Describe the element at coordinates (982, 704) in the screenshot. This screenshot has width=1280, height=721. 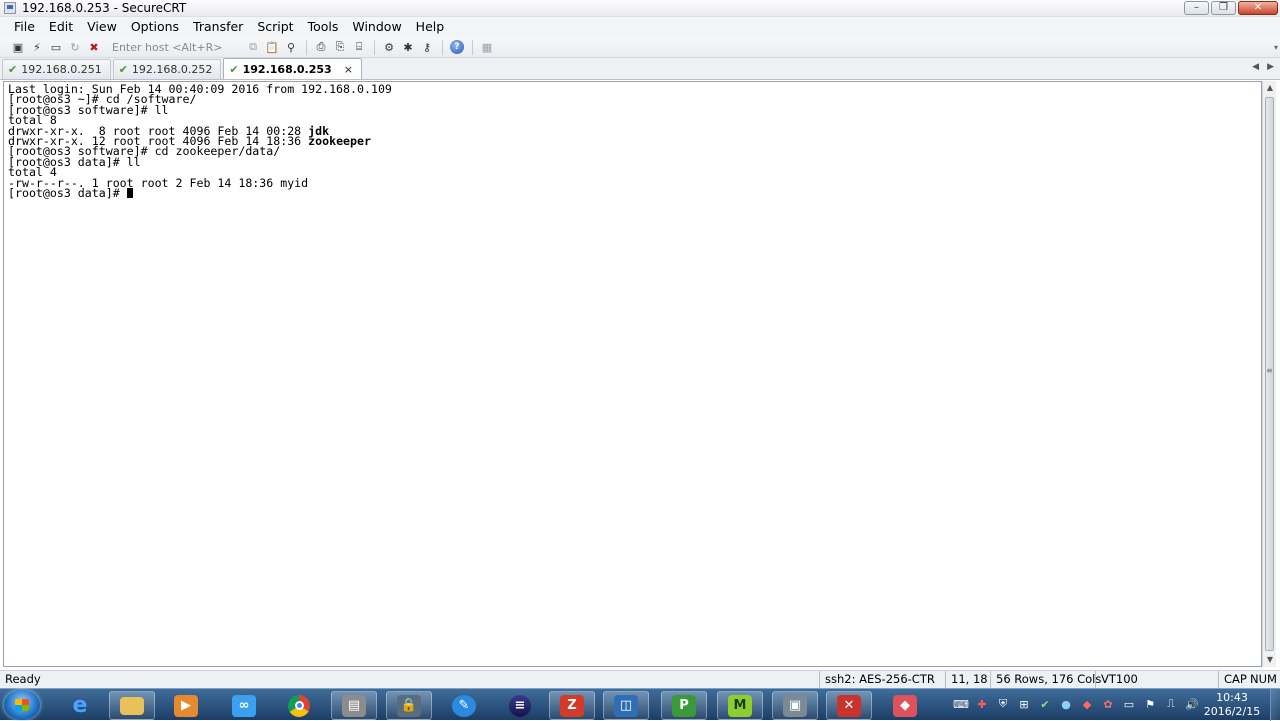
I see `antivirus-icon: ✚` at that location.